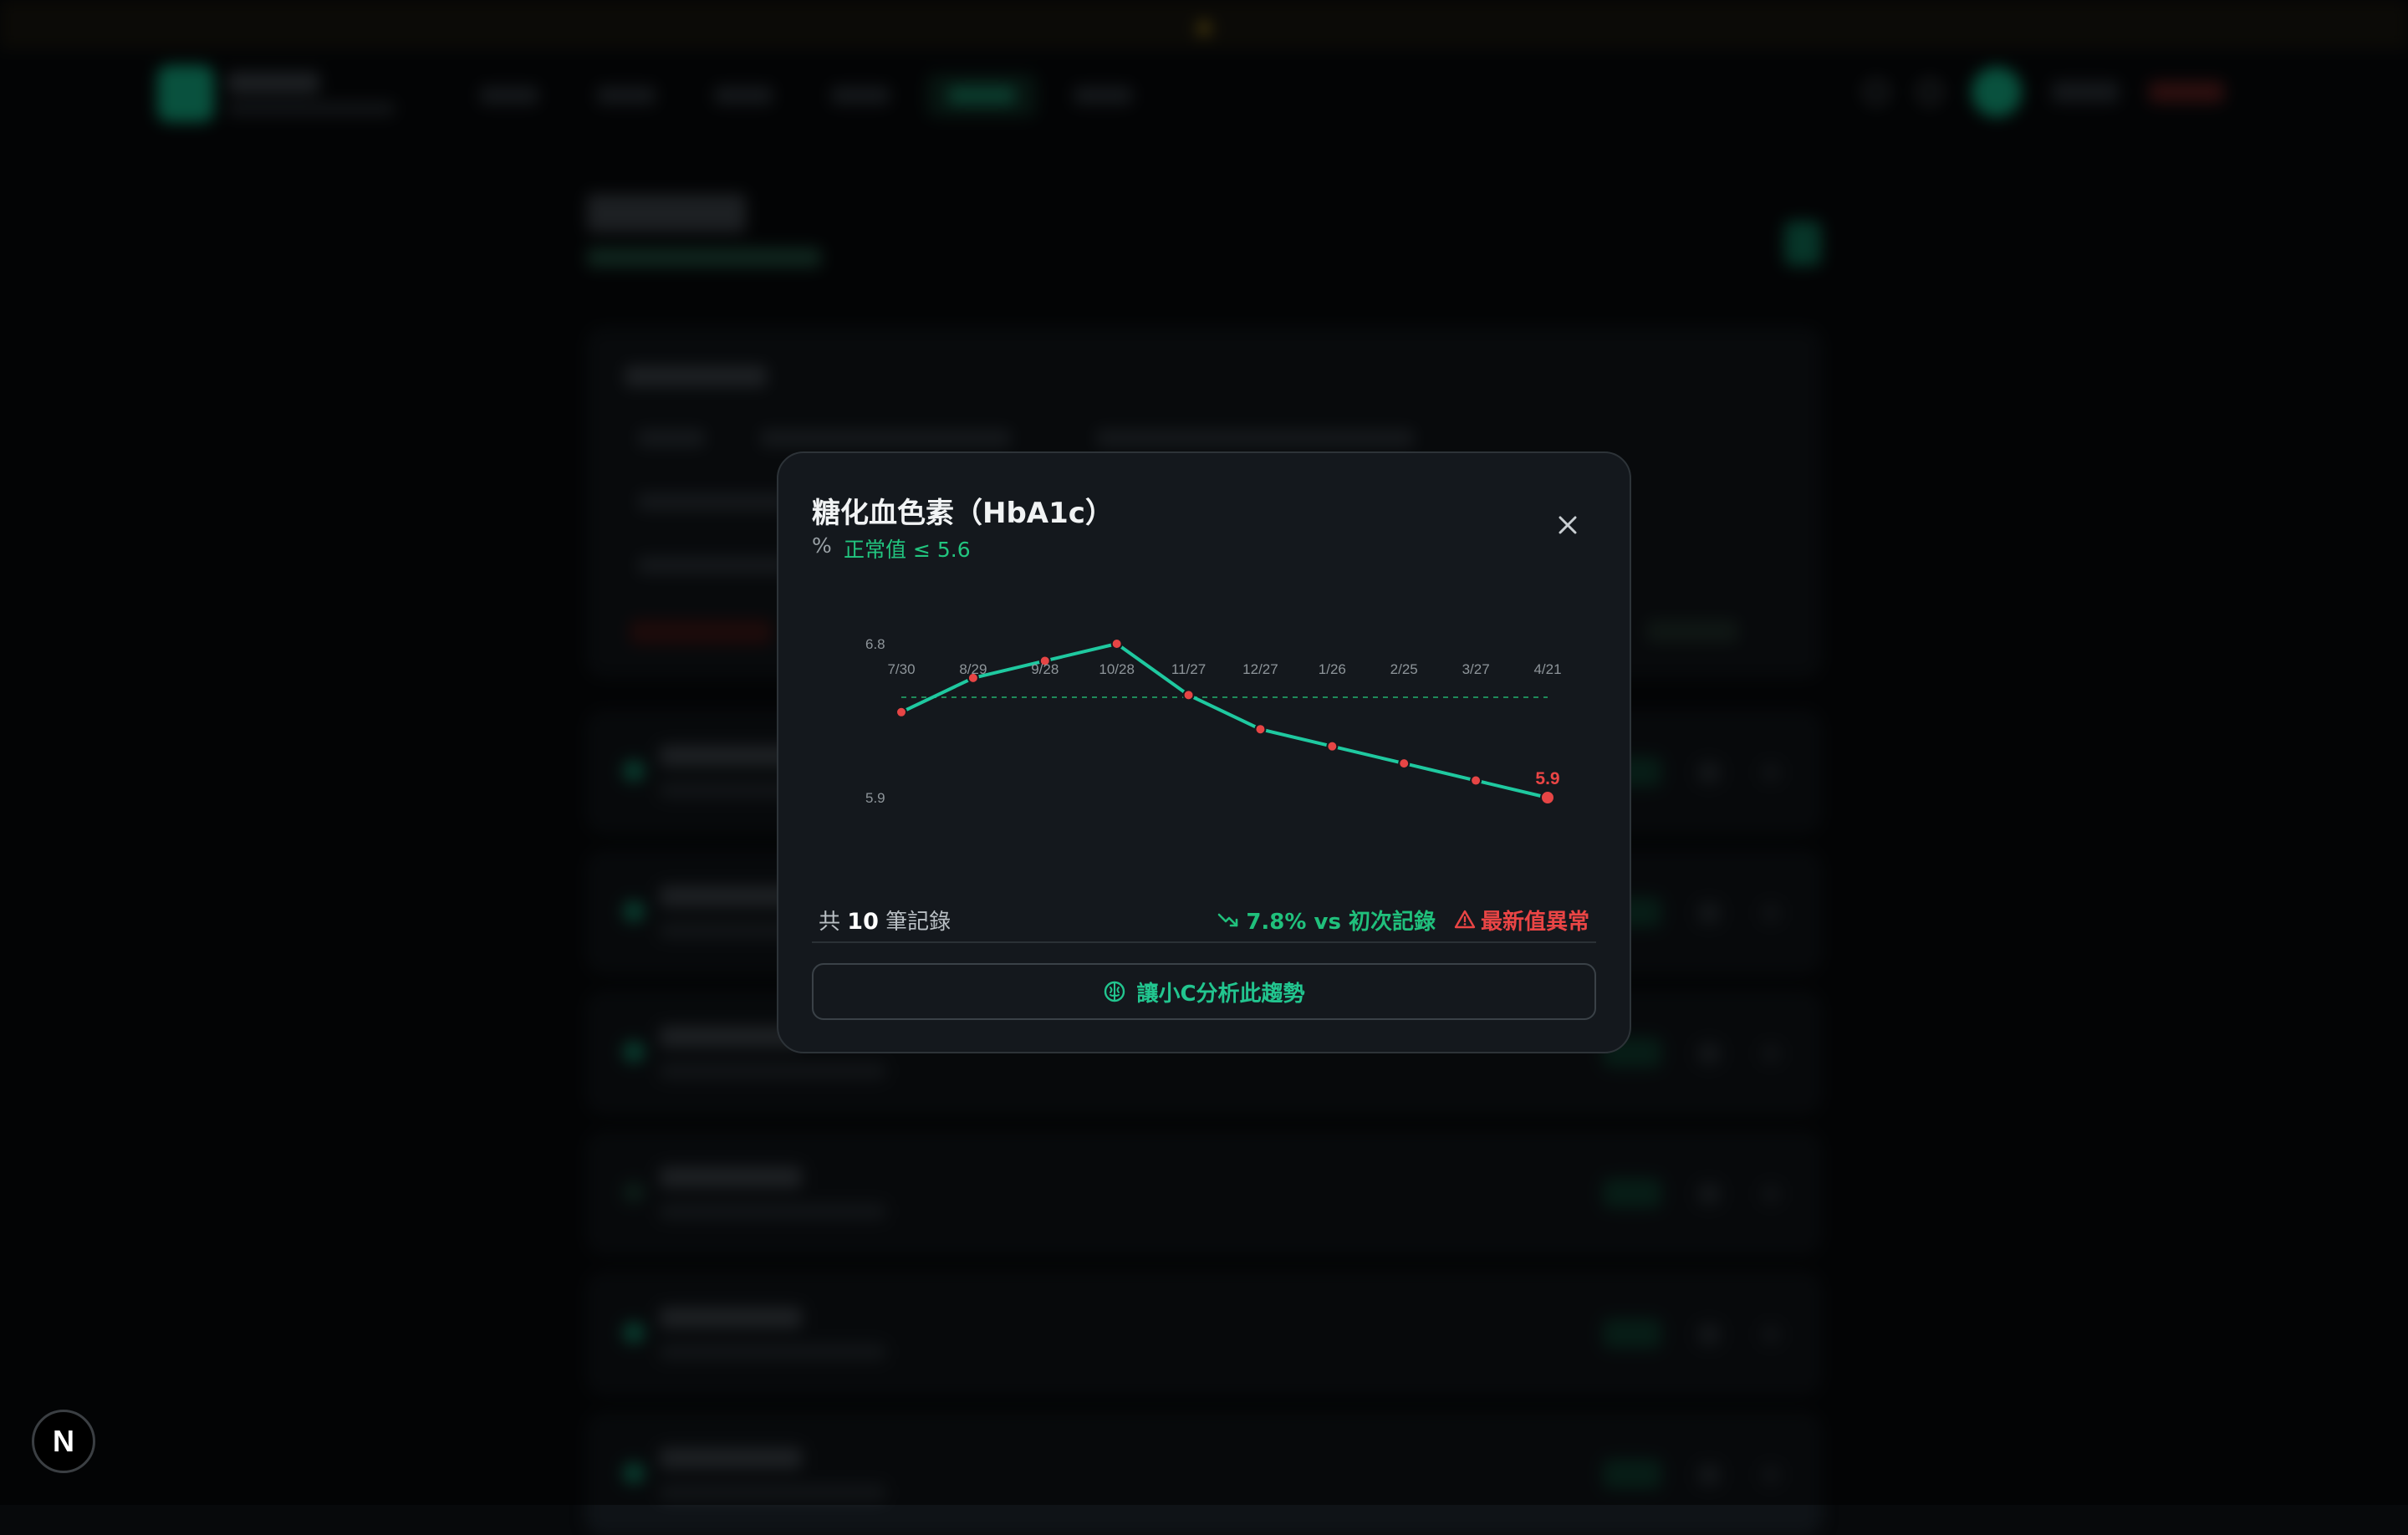  Describe the element at coordinates (1228, 920) in the screenshot. I see `trending-down-icon` at that location.